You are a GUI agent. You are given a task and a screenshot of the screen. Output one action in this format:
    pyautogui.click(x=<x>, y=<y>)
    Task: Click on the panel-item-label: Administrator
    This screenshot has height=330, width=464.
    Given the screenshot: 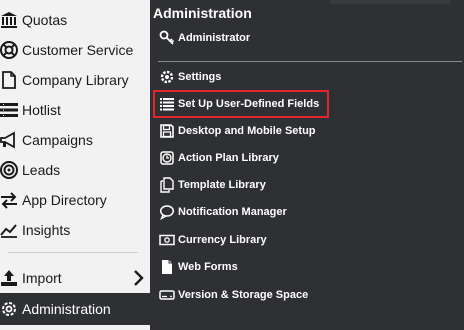 What is the action you would take?
    pyautogui.click(x=214, y=38)
    